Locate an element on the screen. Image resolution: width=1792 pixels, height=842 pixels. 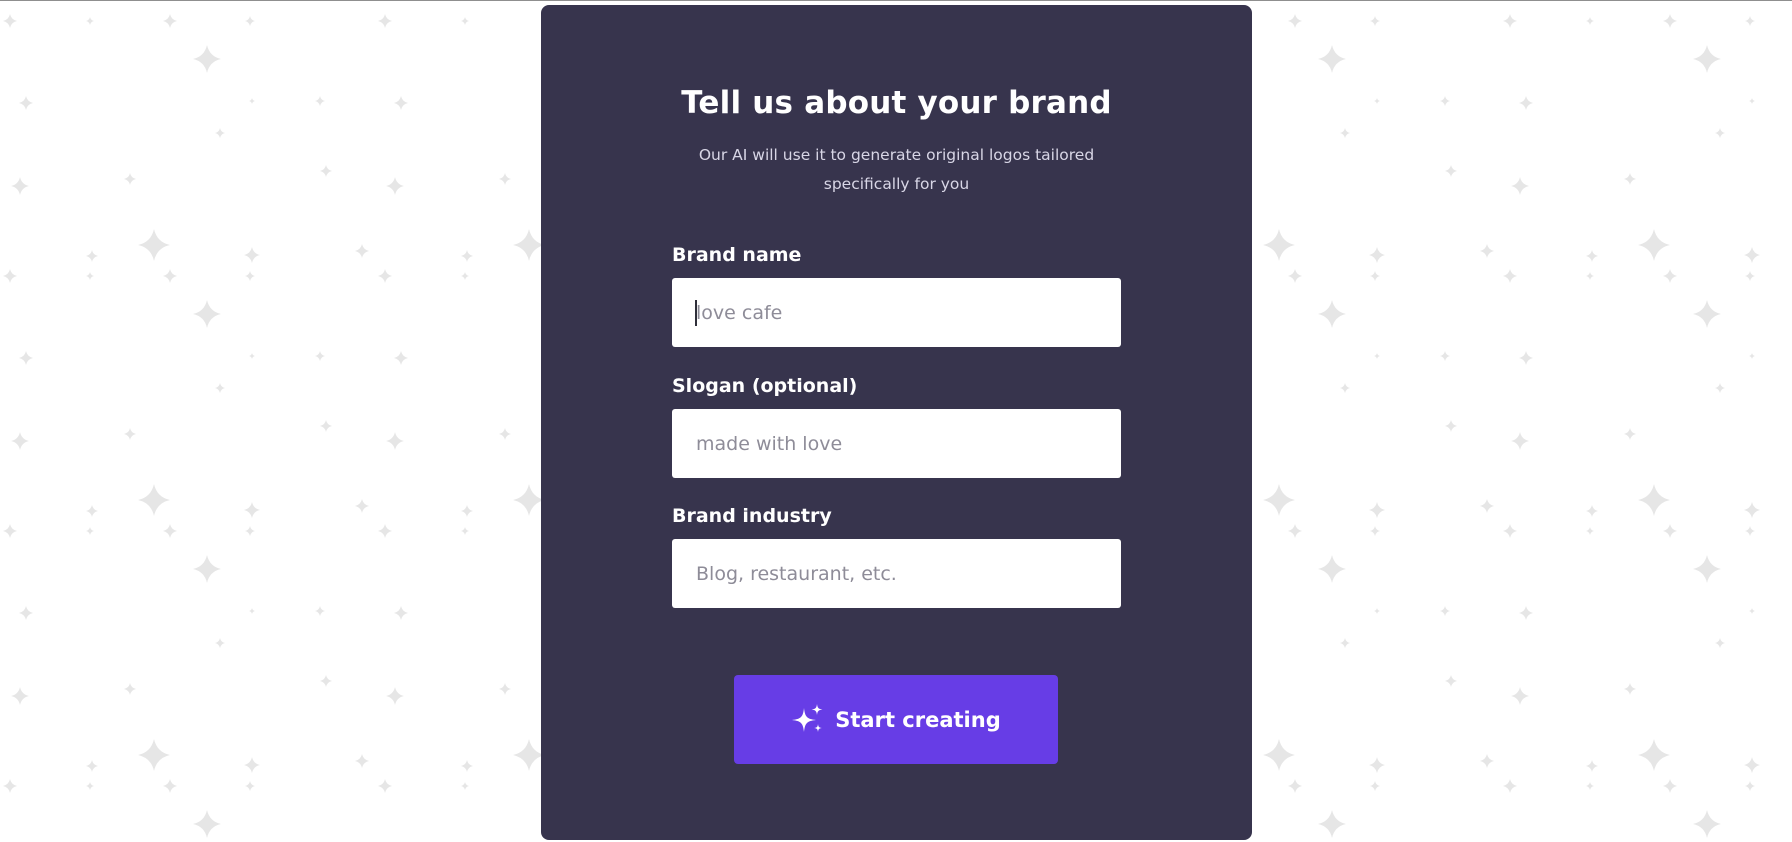
start-creating-button: Start creating is located at coordinates (896, 719).